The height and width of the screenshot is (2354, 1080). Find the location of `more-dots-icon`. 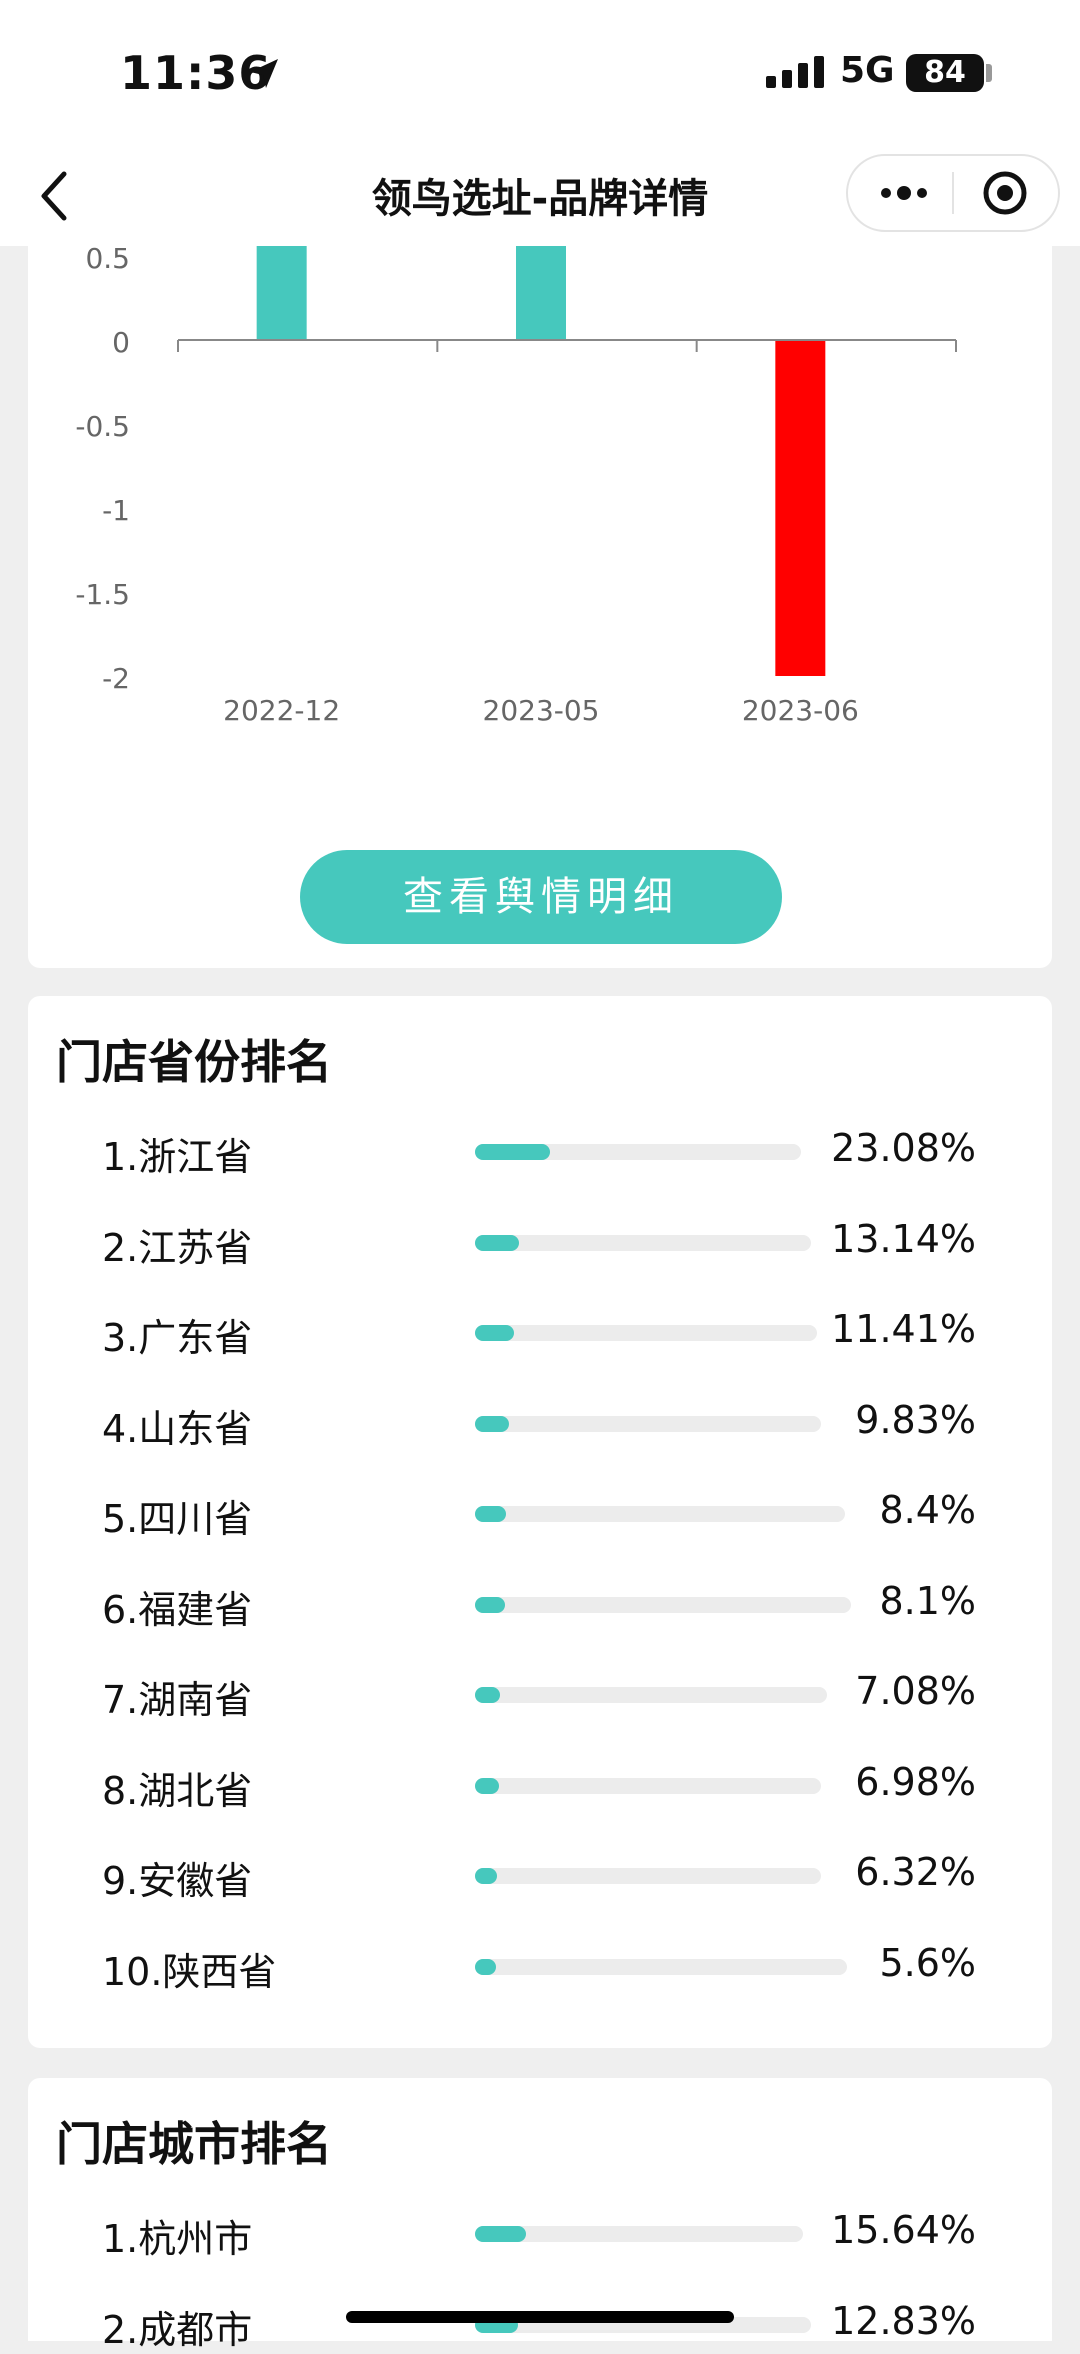

more-dots-icon is located at coordinates (904, 193).